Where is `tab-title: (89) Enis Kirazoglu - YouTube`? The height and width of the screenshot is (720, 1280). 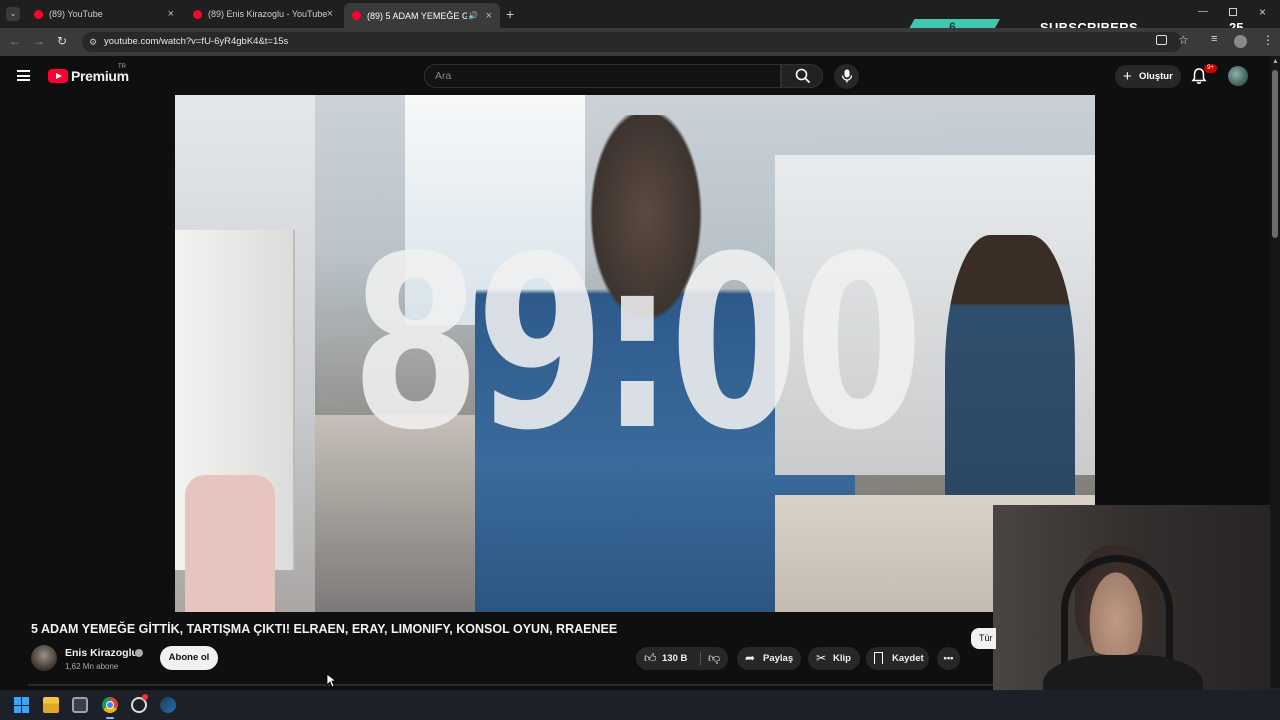 tab-title: (89) Enis Kirazoglu - YouTube is located at coordinates (268, 14).